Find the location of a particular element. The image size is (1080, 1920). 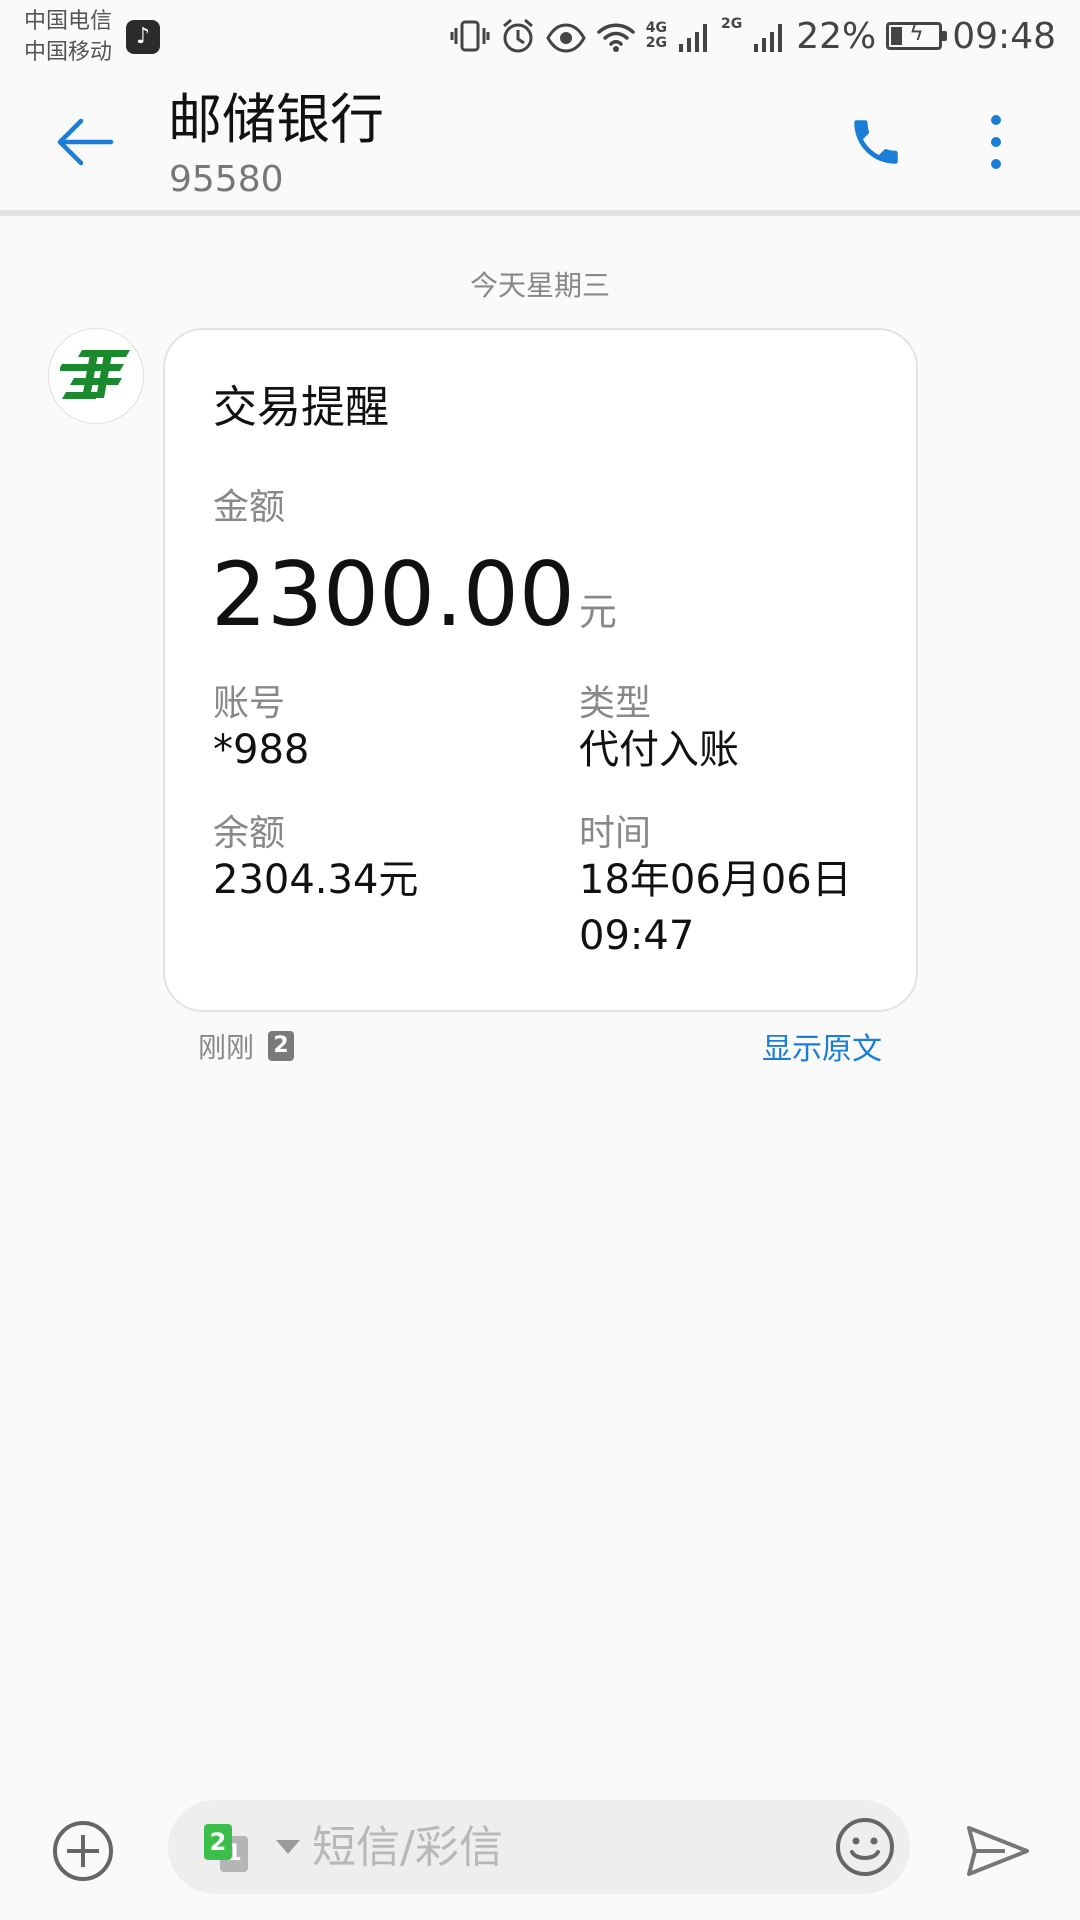

message-composer: 2 1 is located at coordinates (539, 1847).